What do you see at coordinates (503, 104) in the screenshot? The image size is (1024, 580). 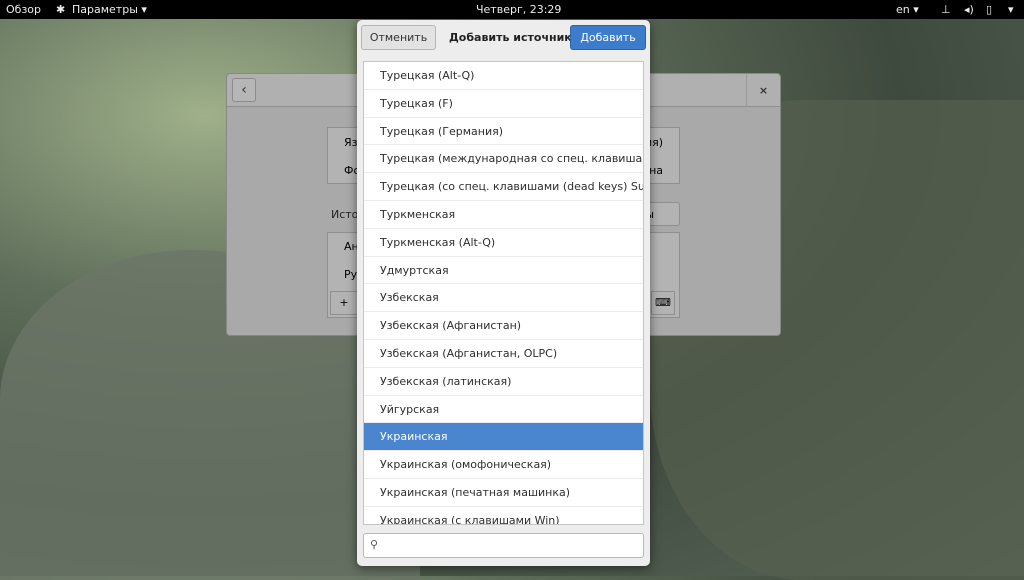 I see `list-item: Турецкая (F)` at bounding box center [503, 104].